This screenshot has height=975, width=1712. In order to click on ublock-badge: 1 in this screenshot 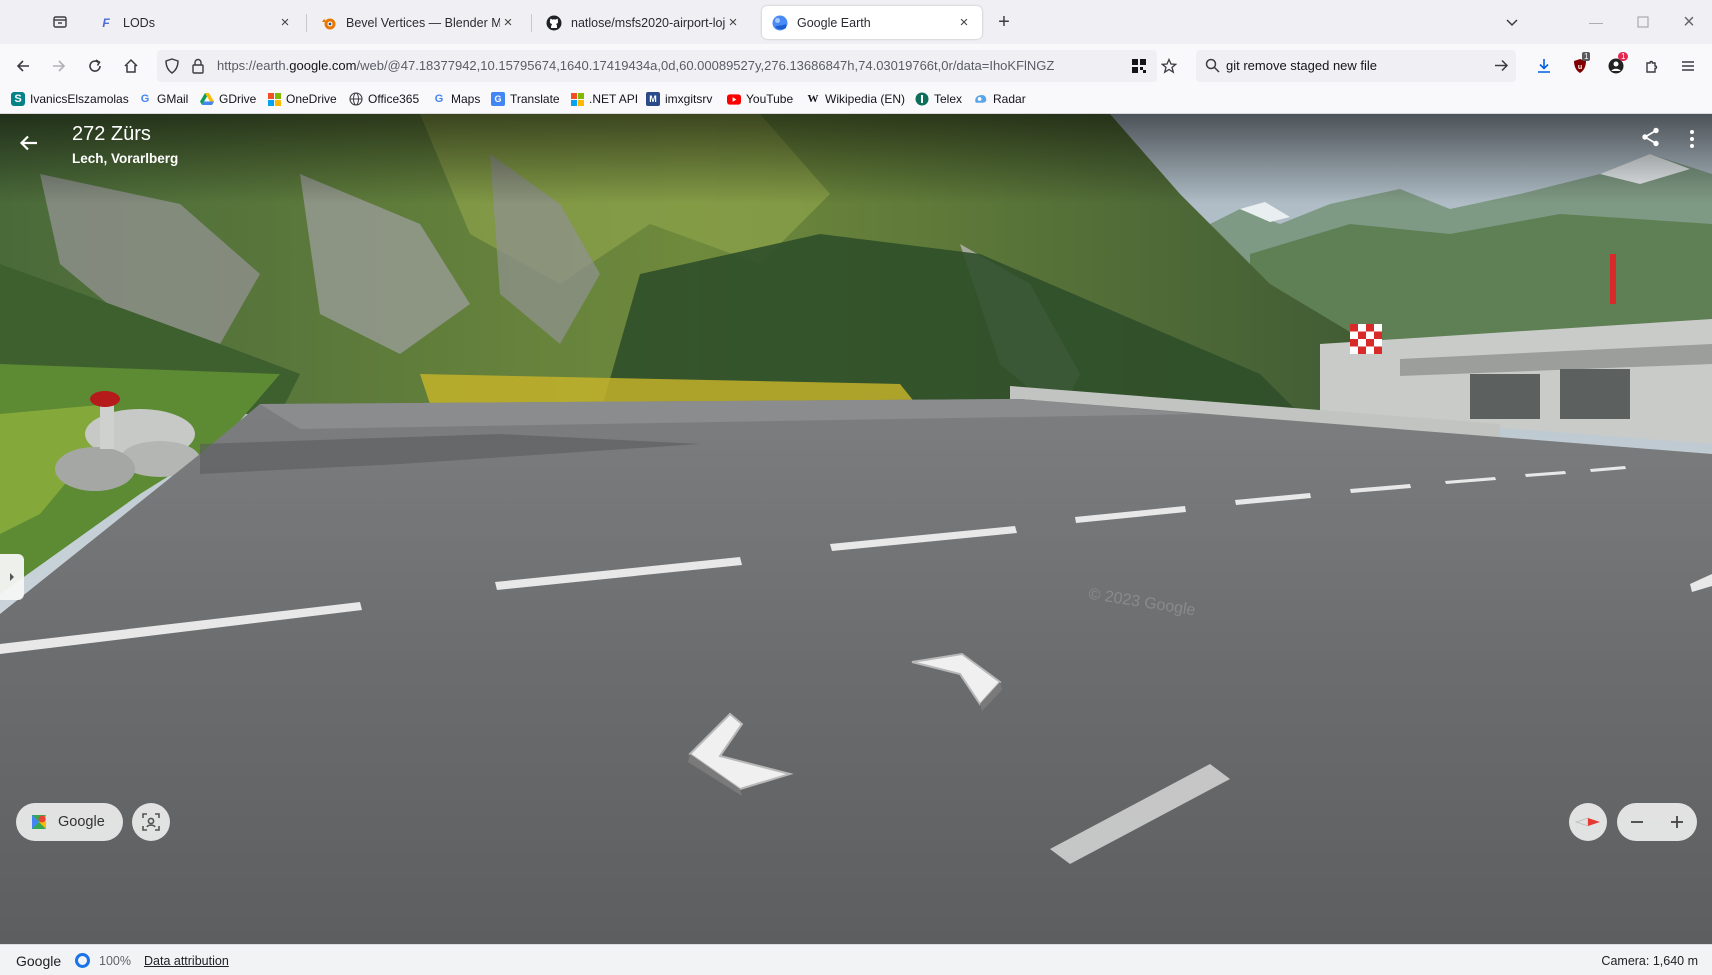, I will do `click(1586, 56)`.